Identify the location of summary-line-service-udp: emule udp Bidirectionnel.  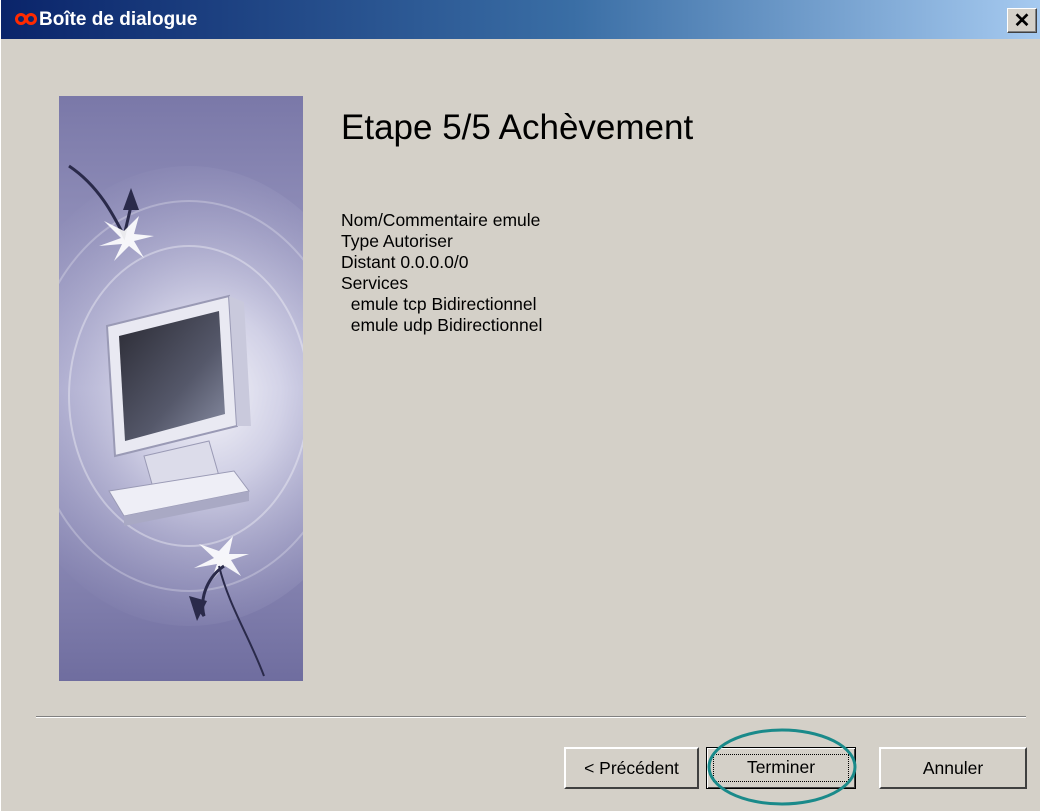
(442, 325).